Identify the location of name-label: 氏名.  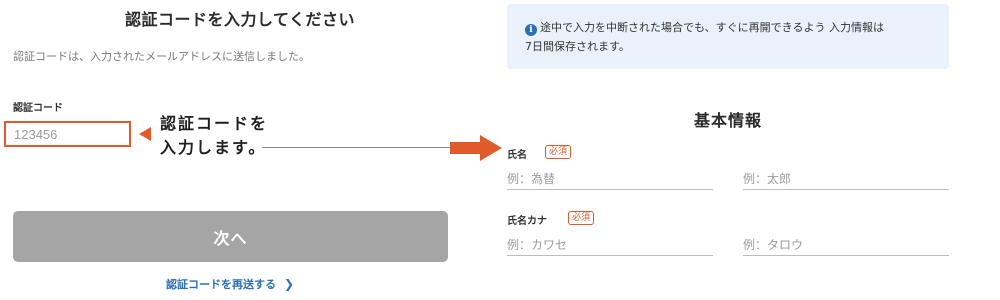
(517, 155).